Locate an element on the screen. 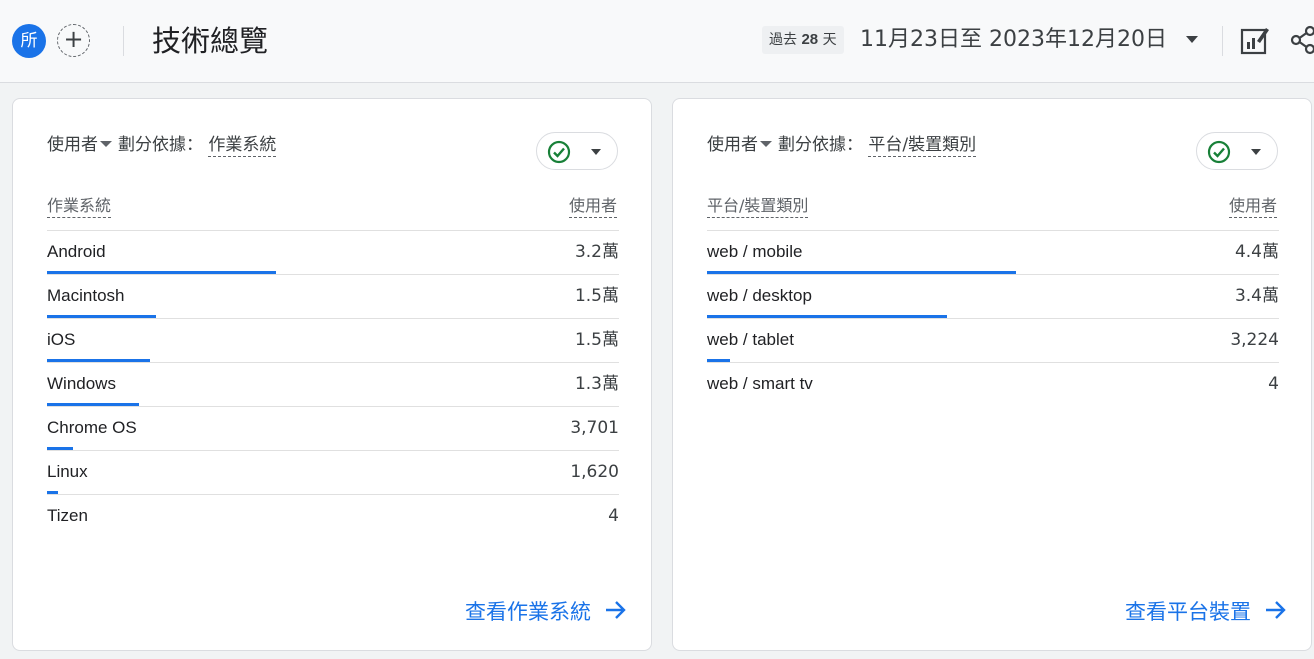  row-label: web / mobile is located at coordinates (755, 251).